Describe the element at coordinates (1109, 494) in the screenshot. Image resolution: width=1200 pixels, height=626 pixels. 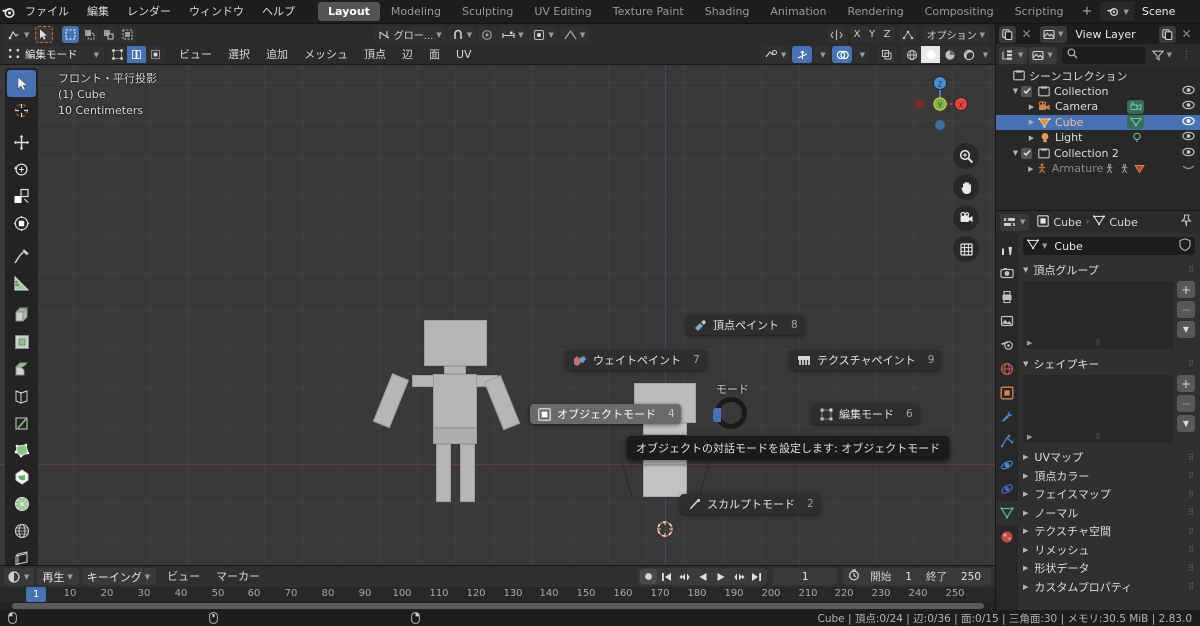
I see `panel-face-maps: ▶ フェイスマップ ⠿` at that location.